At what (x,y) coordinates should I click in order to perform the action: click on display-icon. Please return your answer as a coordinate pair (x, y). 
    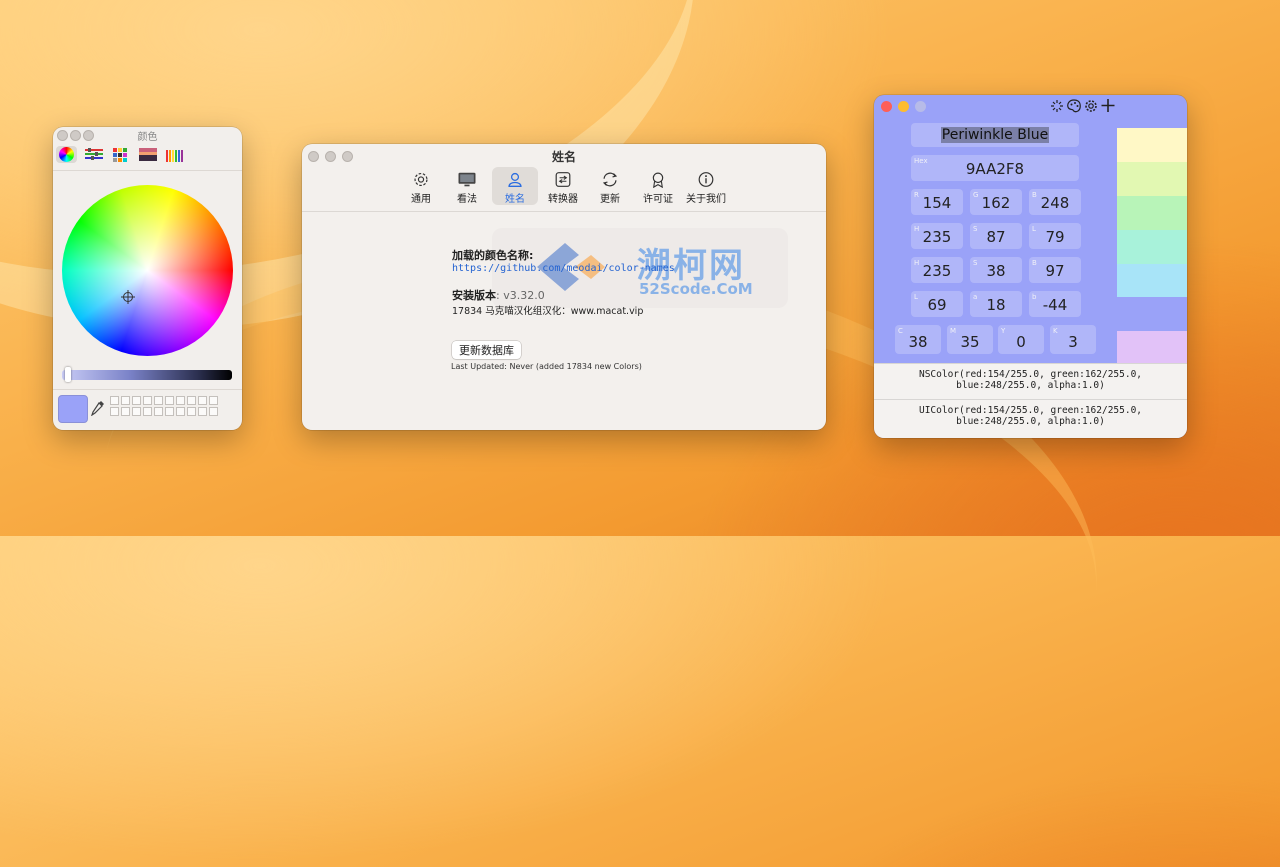
    Looking at the image, I should click on (467, 179).